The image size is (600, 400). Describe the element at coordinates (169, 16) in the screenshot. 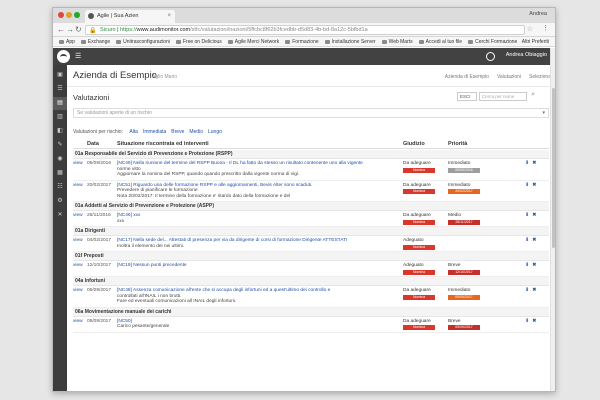

I see `close-tab-icon: ×` at that location.